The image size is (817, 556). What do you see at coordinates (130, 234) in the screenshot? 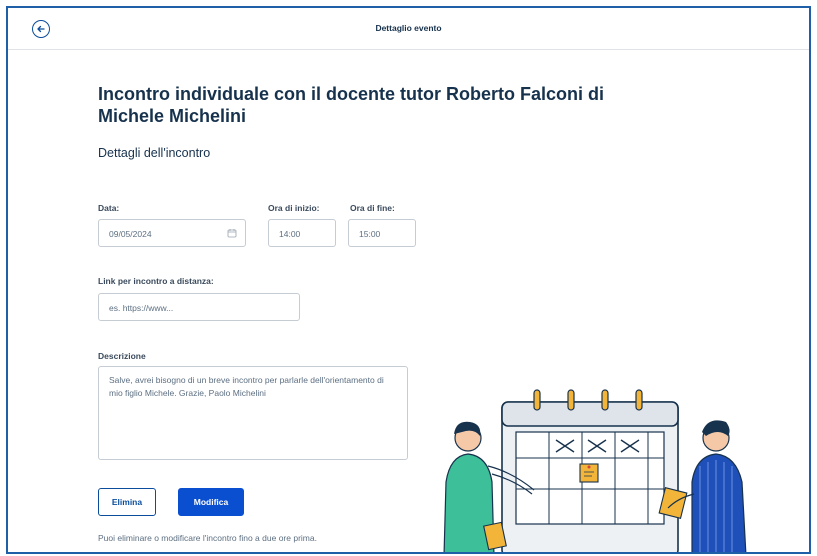
I see `date-value: 09/05/2024` at bounding box center [130, 234].